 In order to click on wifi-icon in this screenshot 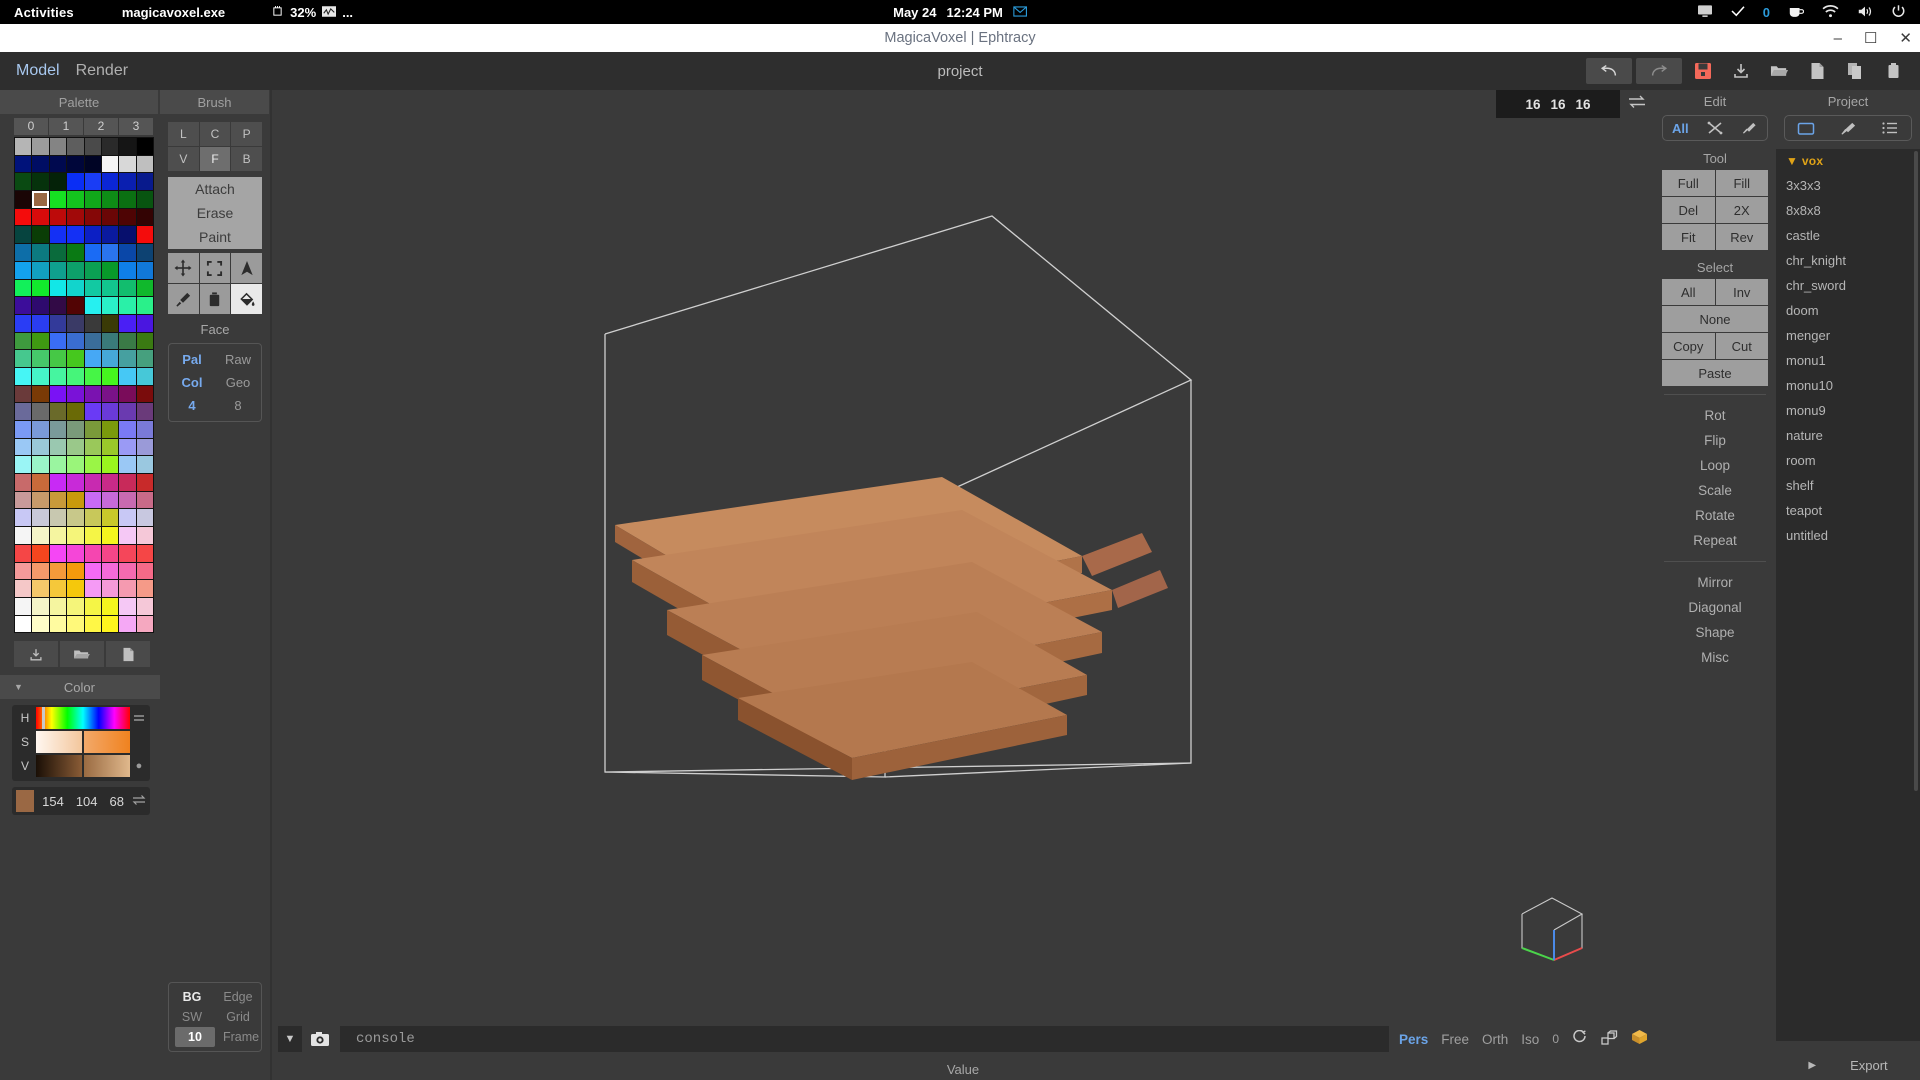, I will do `click(1830, 12)`.